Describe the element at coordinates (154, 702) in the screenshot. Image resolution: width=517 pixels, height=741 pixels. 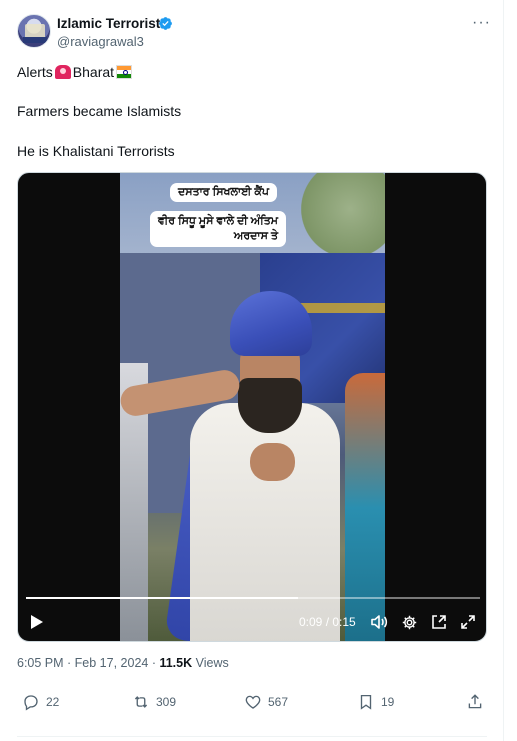
I see `repost-button: 309` at that location.